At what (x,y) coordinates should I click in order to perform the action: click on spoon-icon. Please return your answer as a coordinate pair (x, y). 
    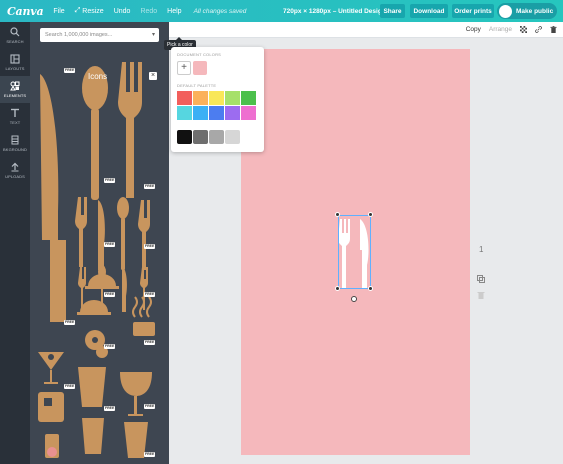
    Looking at the image, I should click on (123, 208).